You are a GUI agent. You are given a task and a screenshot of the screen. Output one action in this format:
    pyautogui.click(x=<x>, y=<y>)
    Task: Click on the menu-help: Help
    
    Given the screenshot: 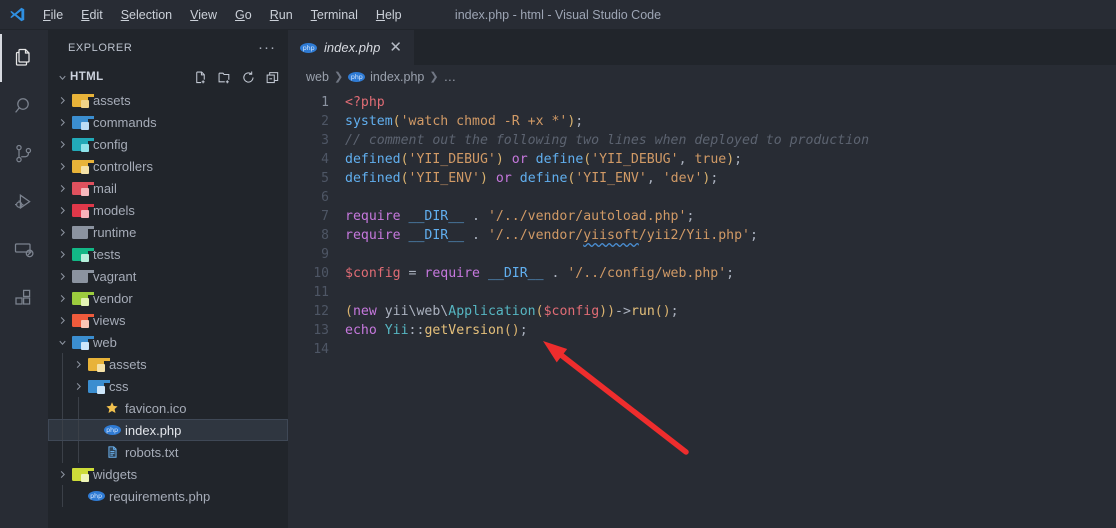 What is the action you would take?
    pyautogui.click(x=389, y=15)
    